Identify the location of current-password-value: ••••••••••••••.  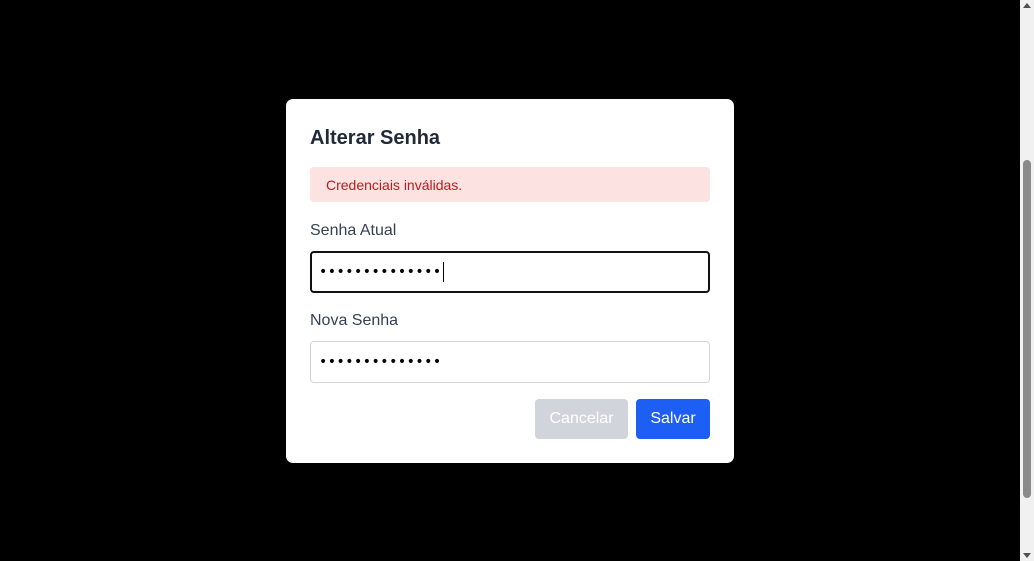
(380, 272).